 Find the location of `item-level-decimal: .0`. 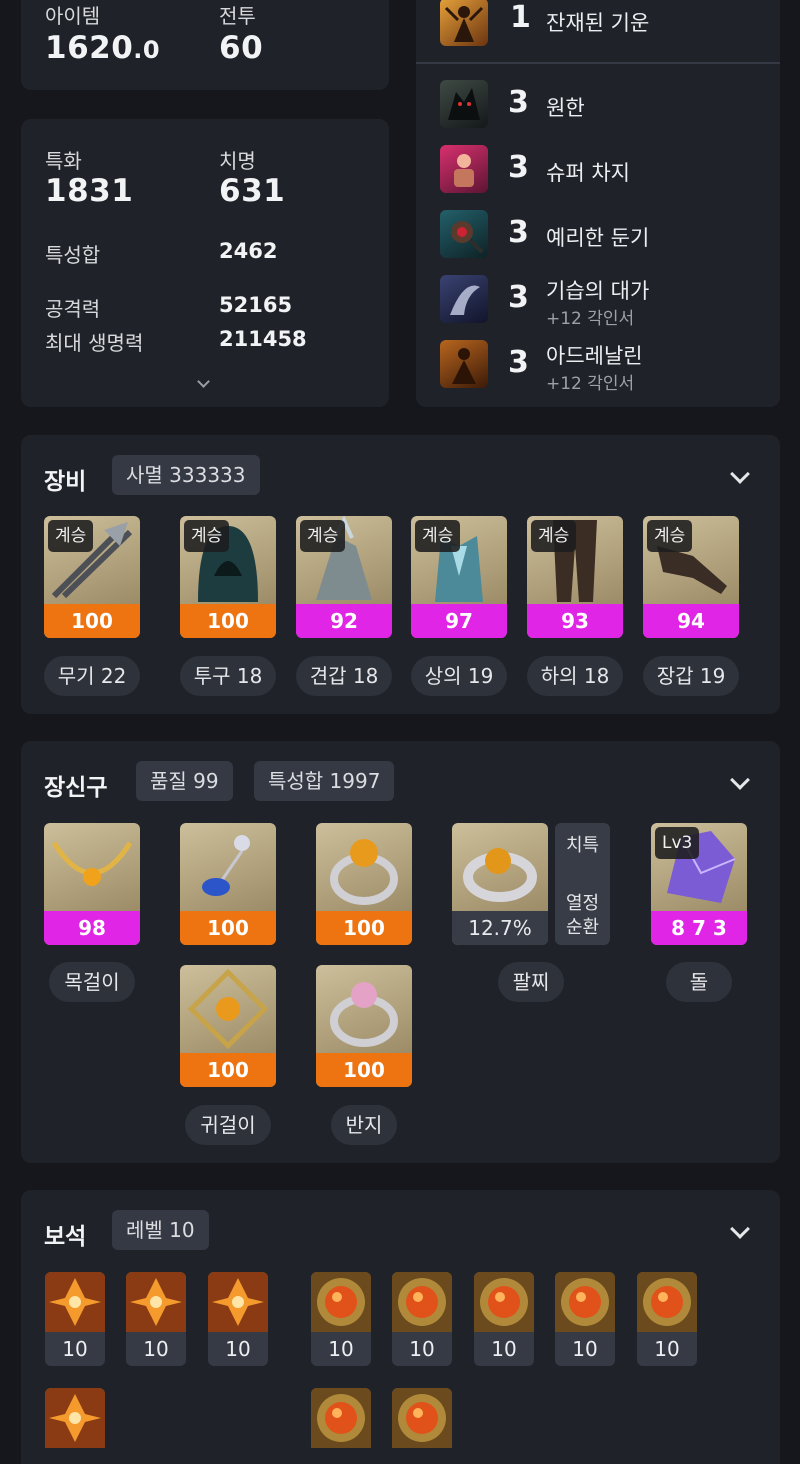

item-level-decimal: .0 is located at coordinates (147, 50).